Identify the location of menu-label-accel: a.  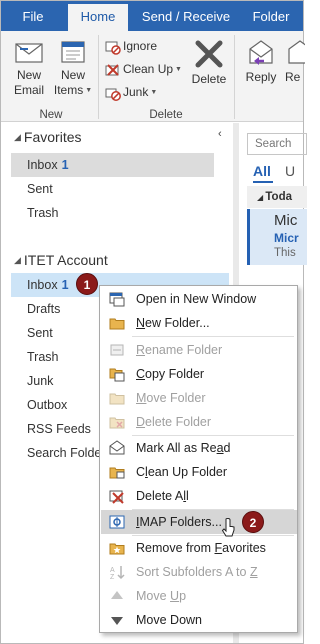
(220, 448).